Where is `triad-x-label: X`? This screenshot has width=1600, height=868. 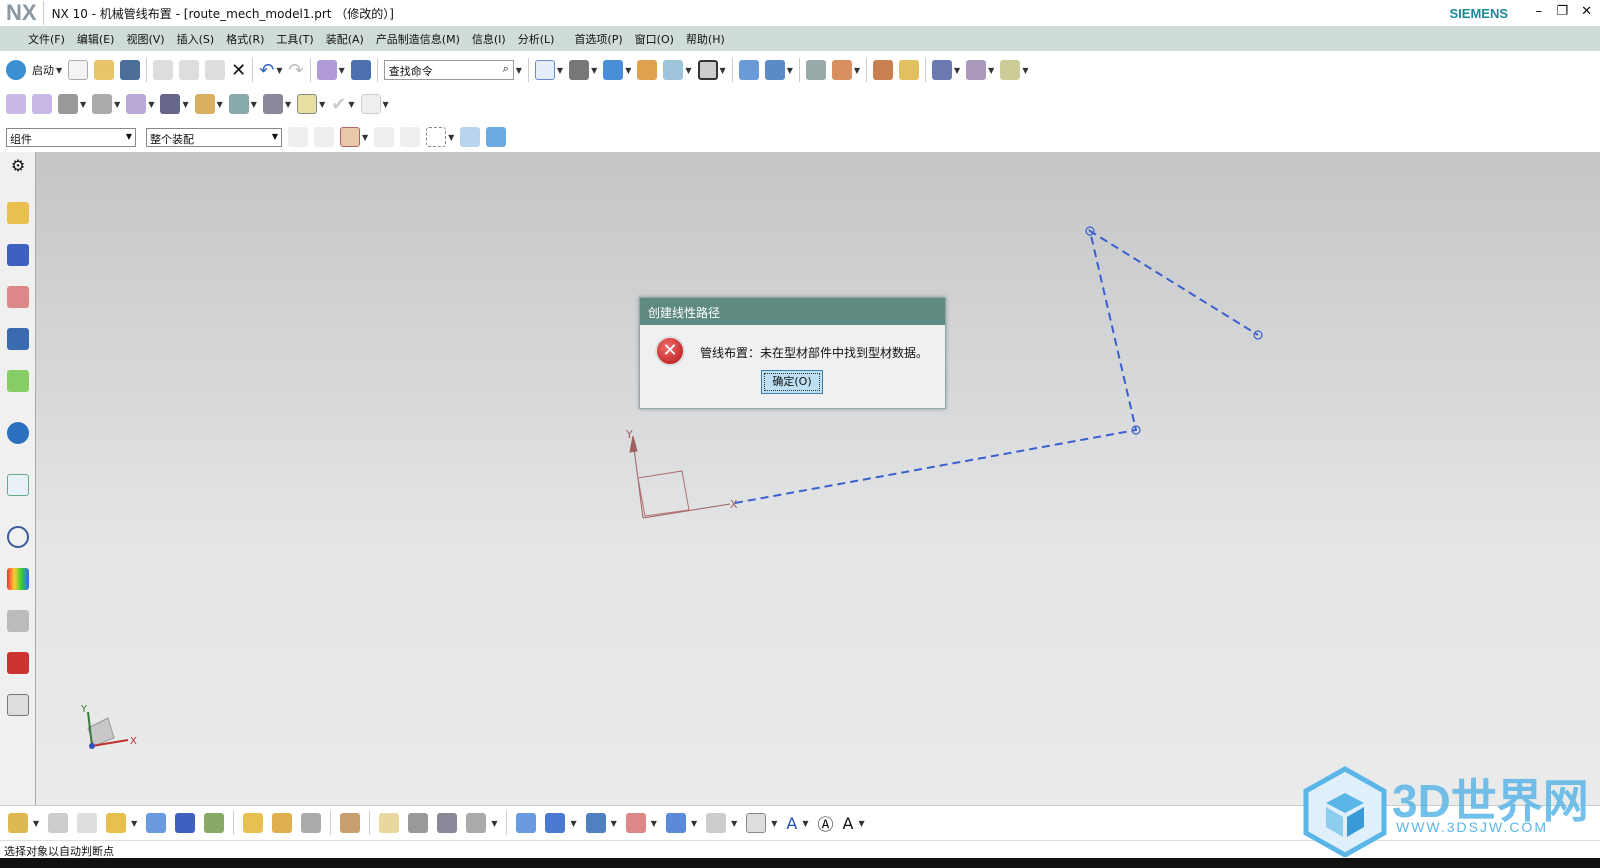
triad-x-label: X is located at coordinates (133, 741).